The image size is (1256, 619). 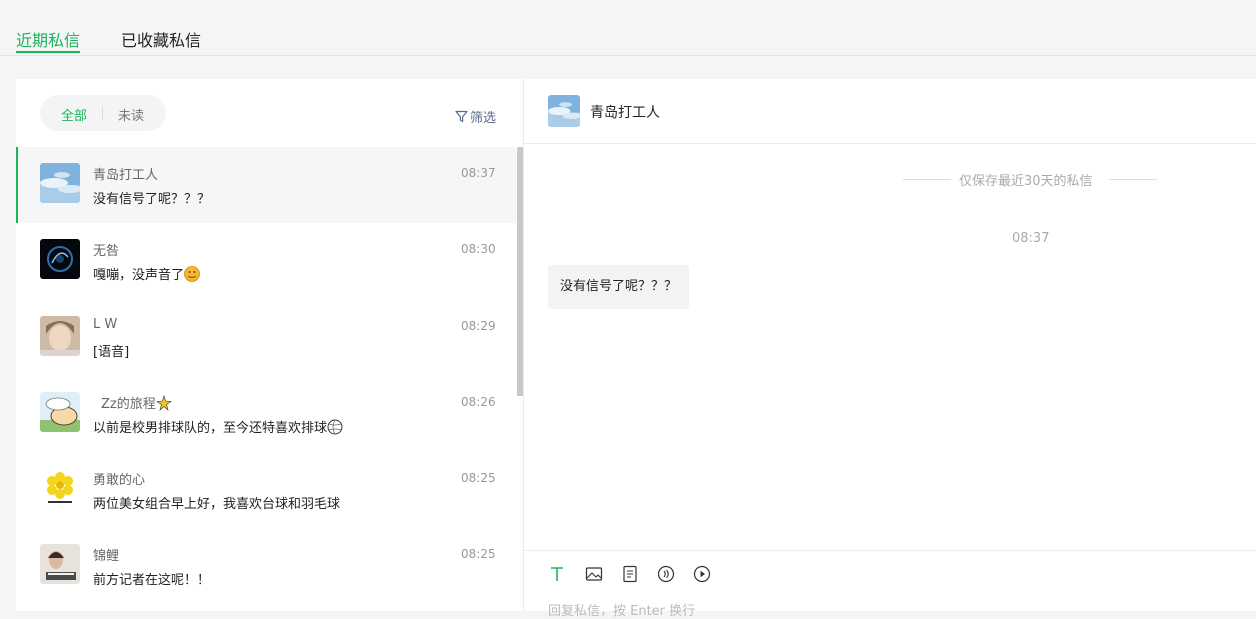 I want to click on contact-name: 锦鲤, so click(x=106, y=556).